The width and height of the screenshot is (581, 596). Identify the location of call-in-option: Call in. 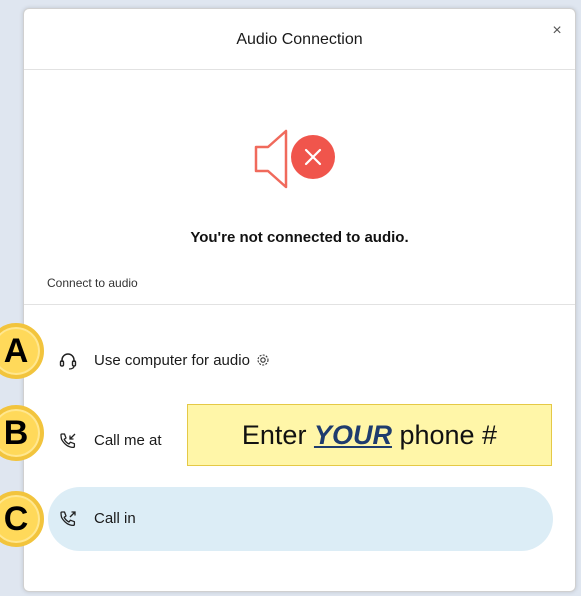
(300, 519).